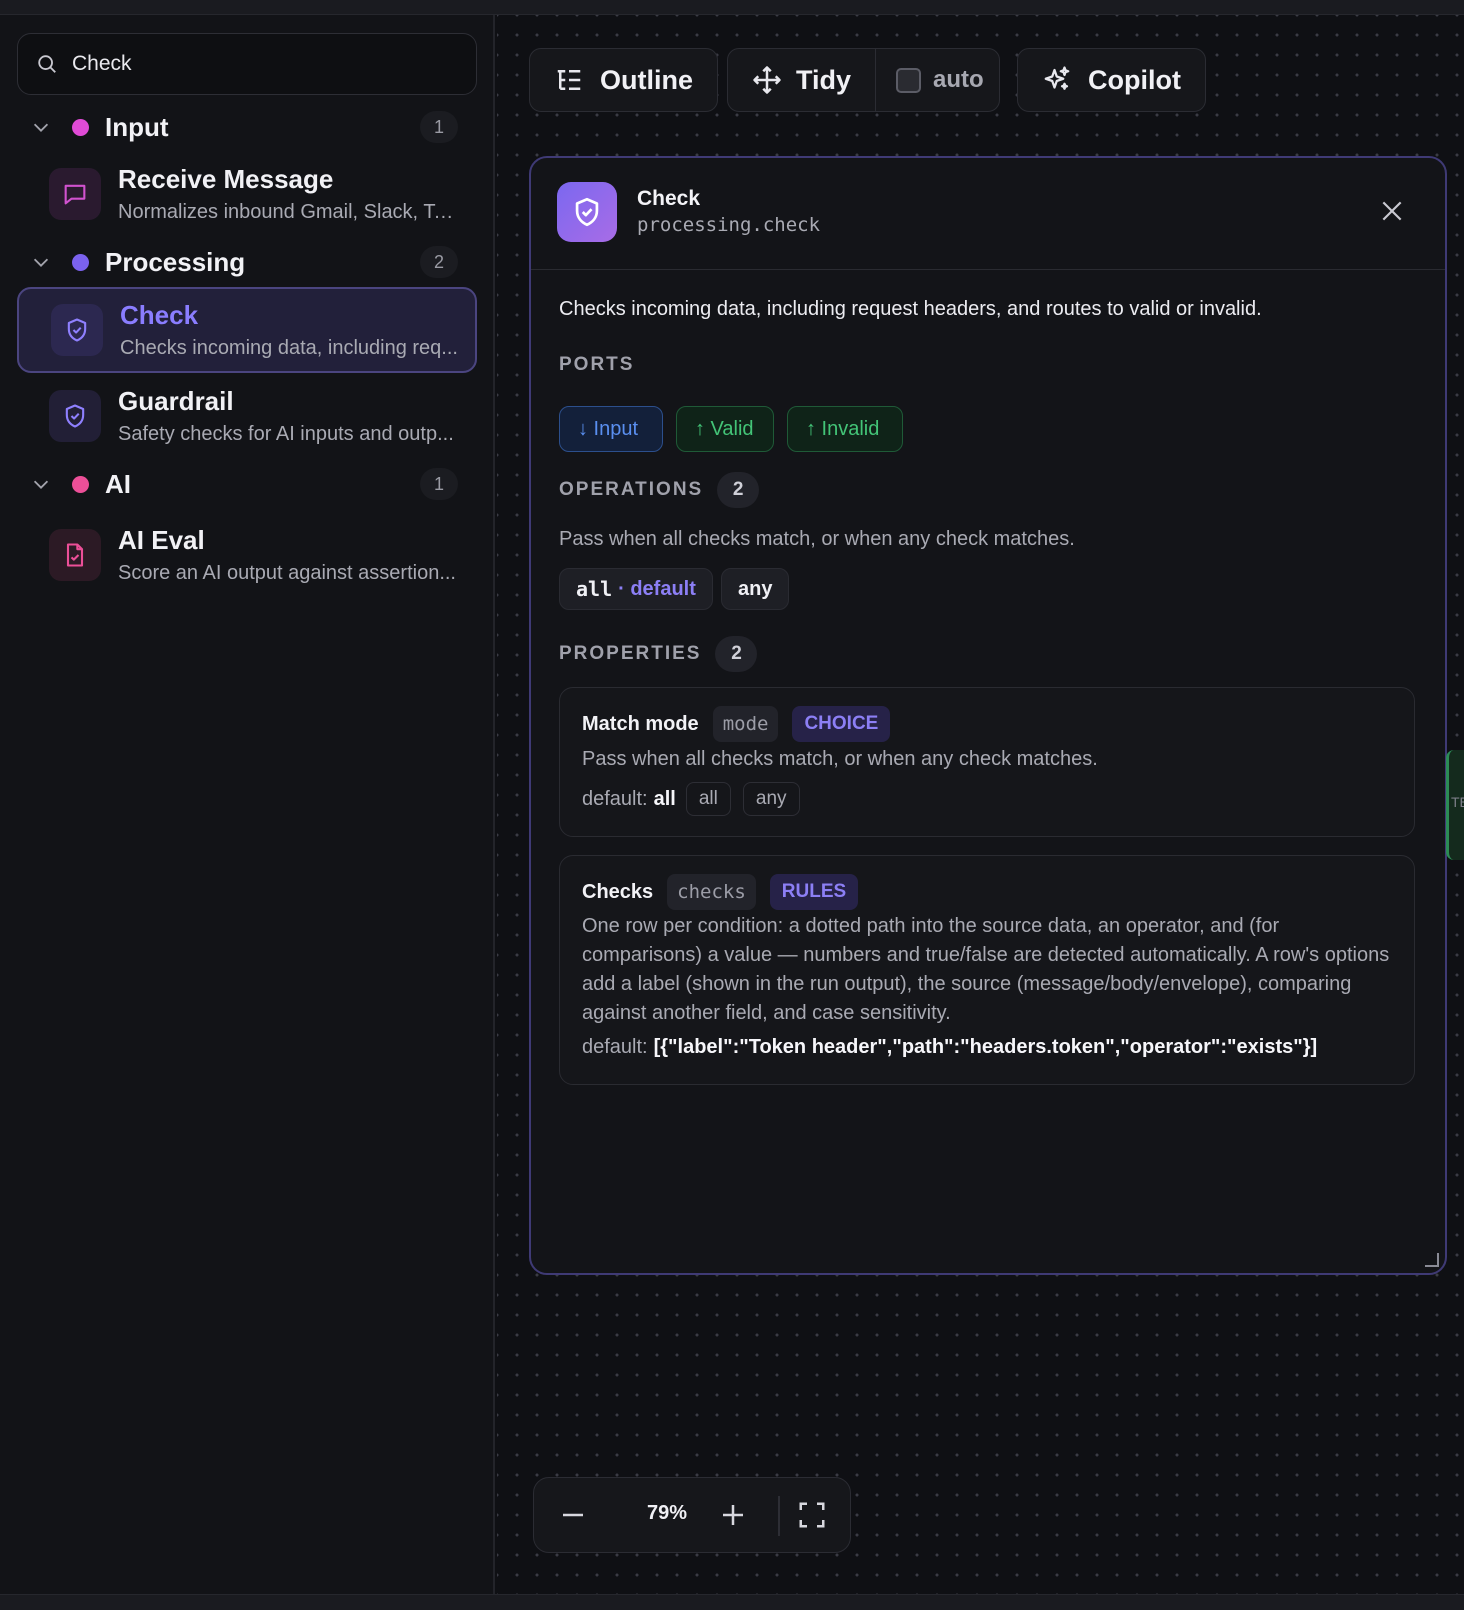 The width and height of the screenshot is (1464, 1610). Describe the element at coordinates (988, 214) in the screenshot. I see `panel-header: Check processing.check` at that location.